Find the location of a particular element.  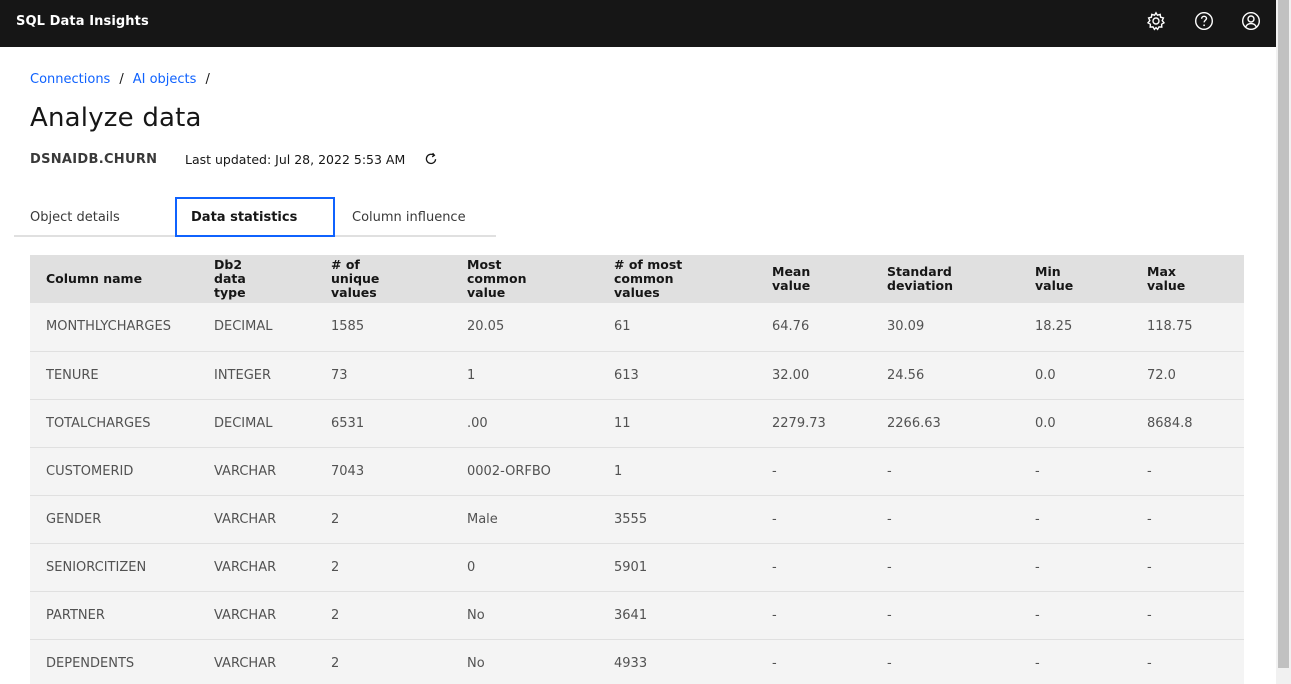

header-label-line: Max is located at coordinates (1161, 271).